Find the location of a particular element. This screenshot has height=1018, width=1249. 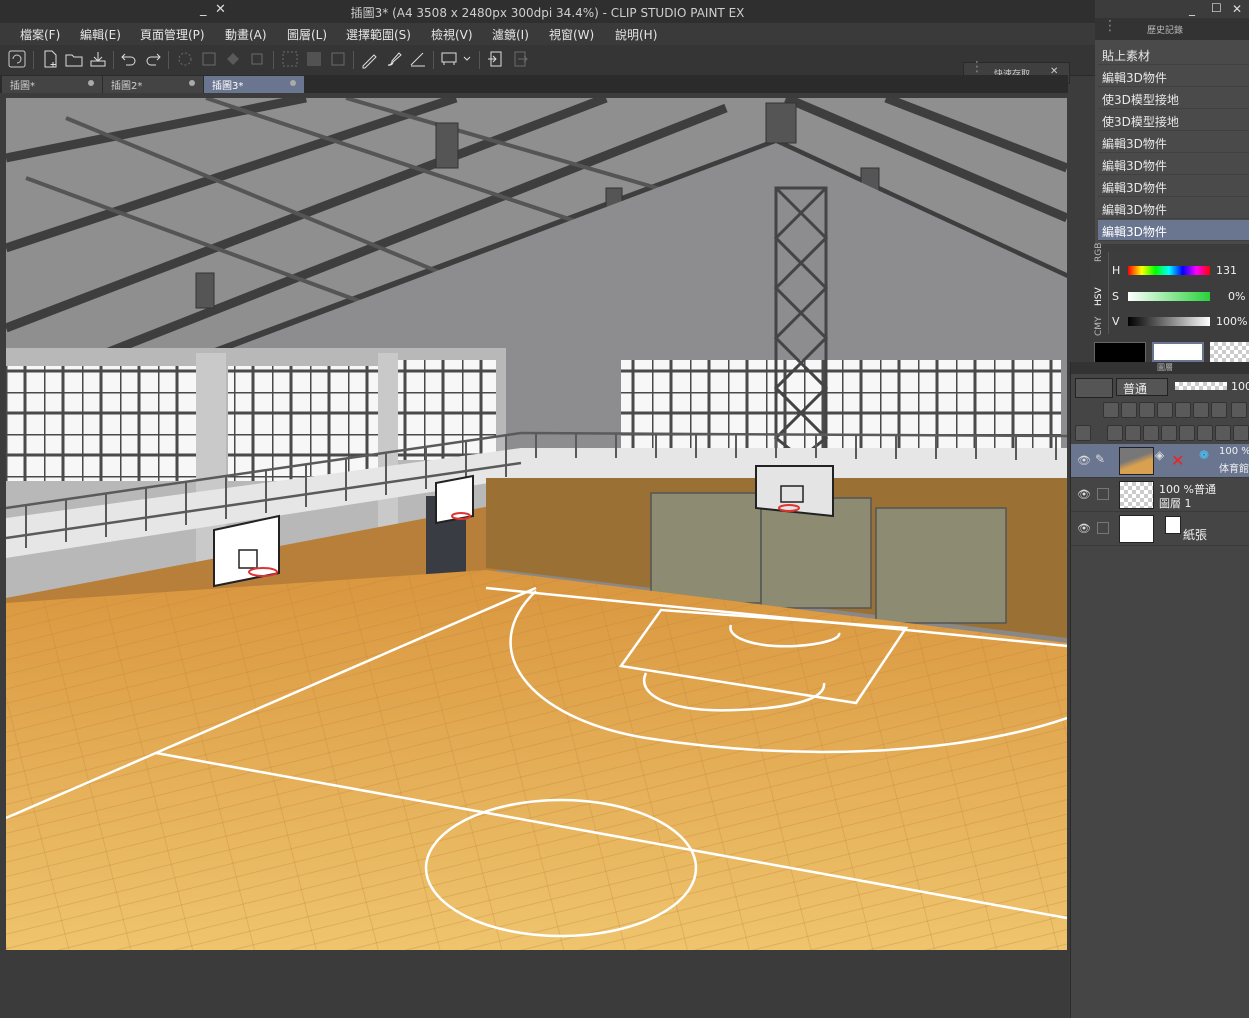

clip-studio-icon is located at coordinates (17, 59).